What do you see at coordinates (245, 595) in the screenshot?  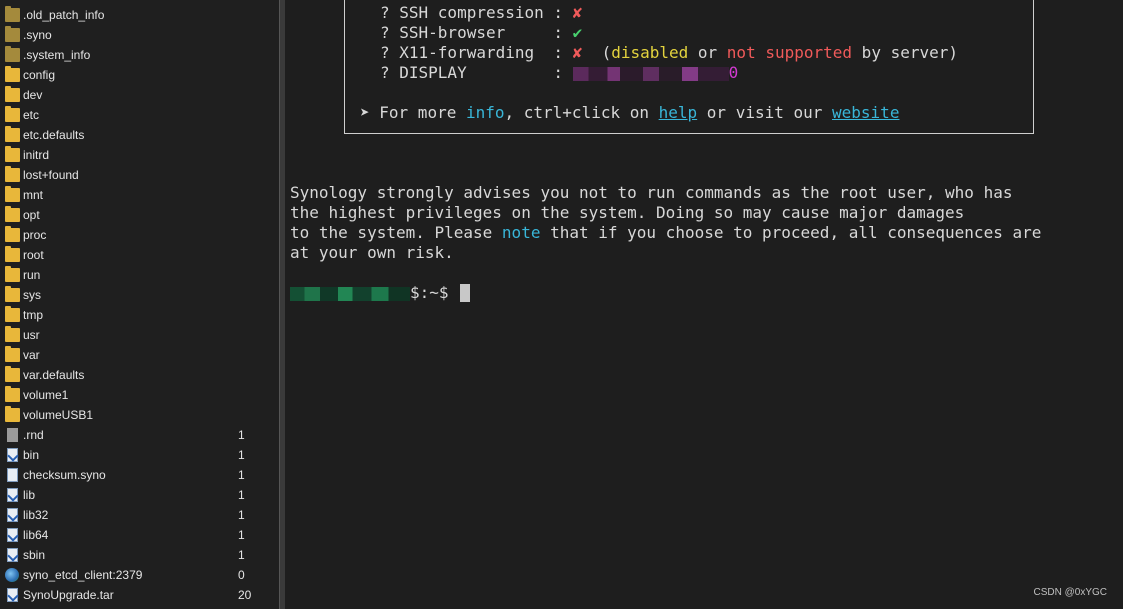 I see `file-size: 20` at bounding box center [245, 595].